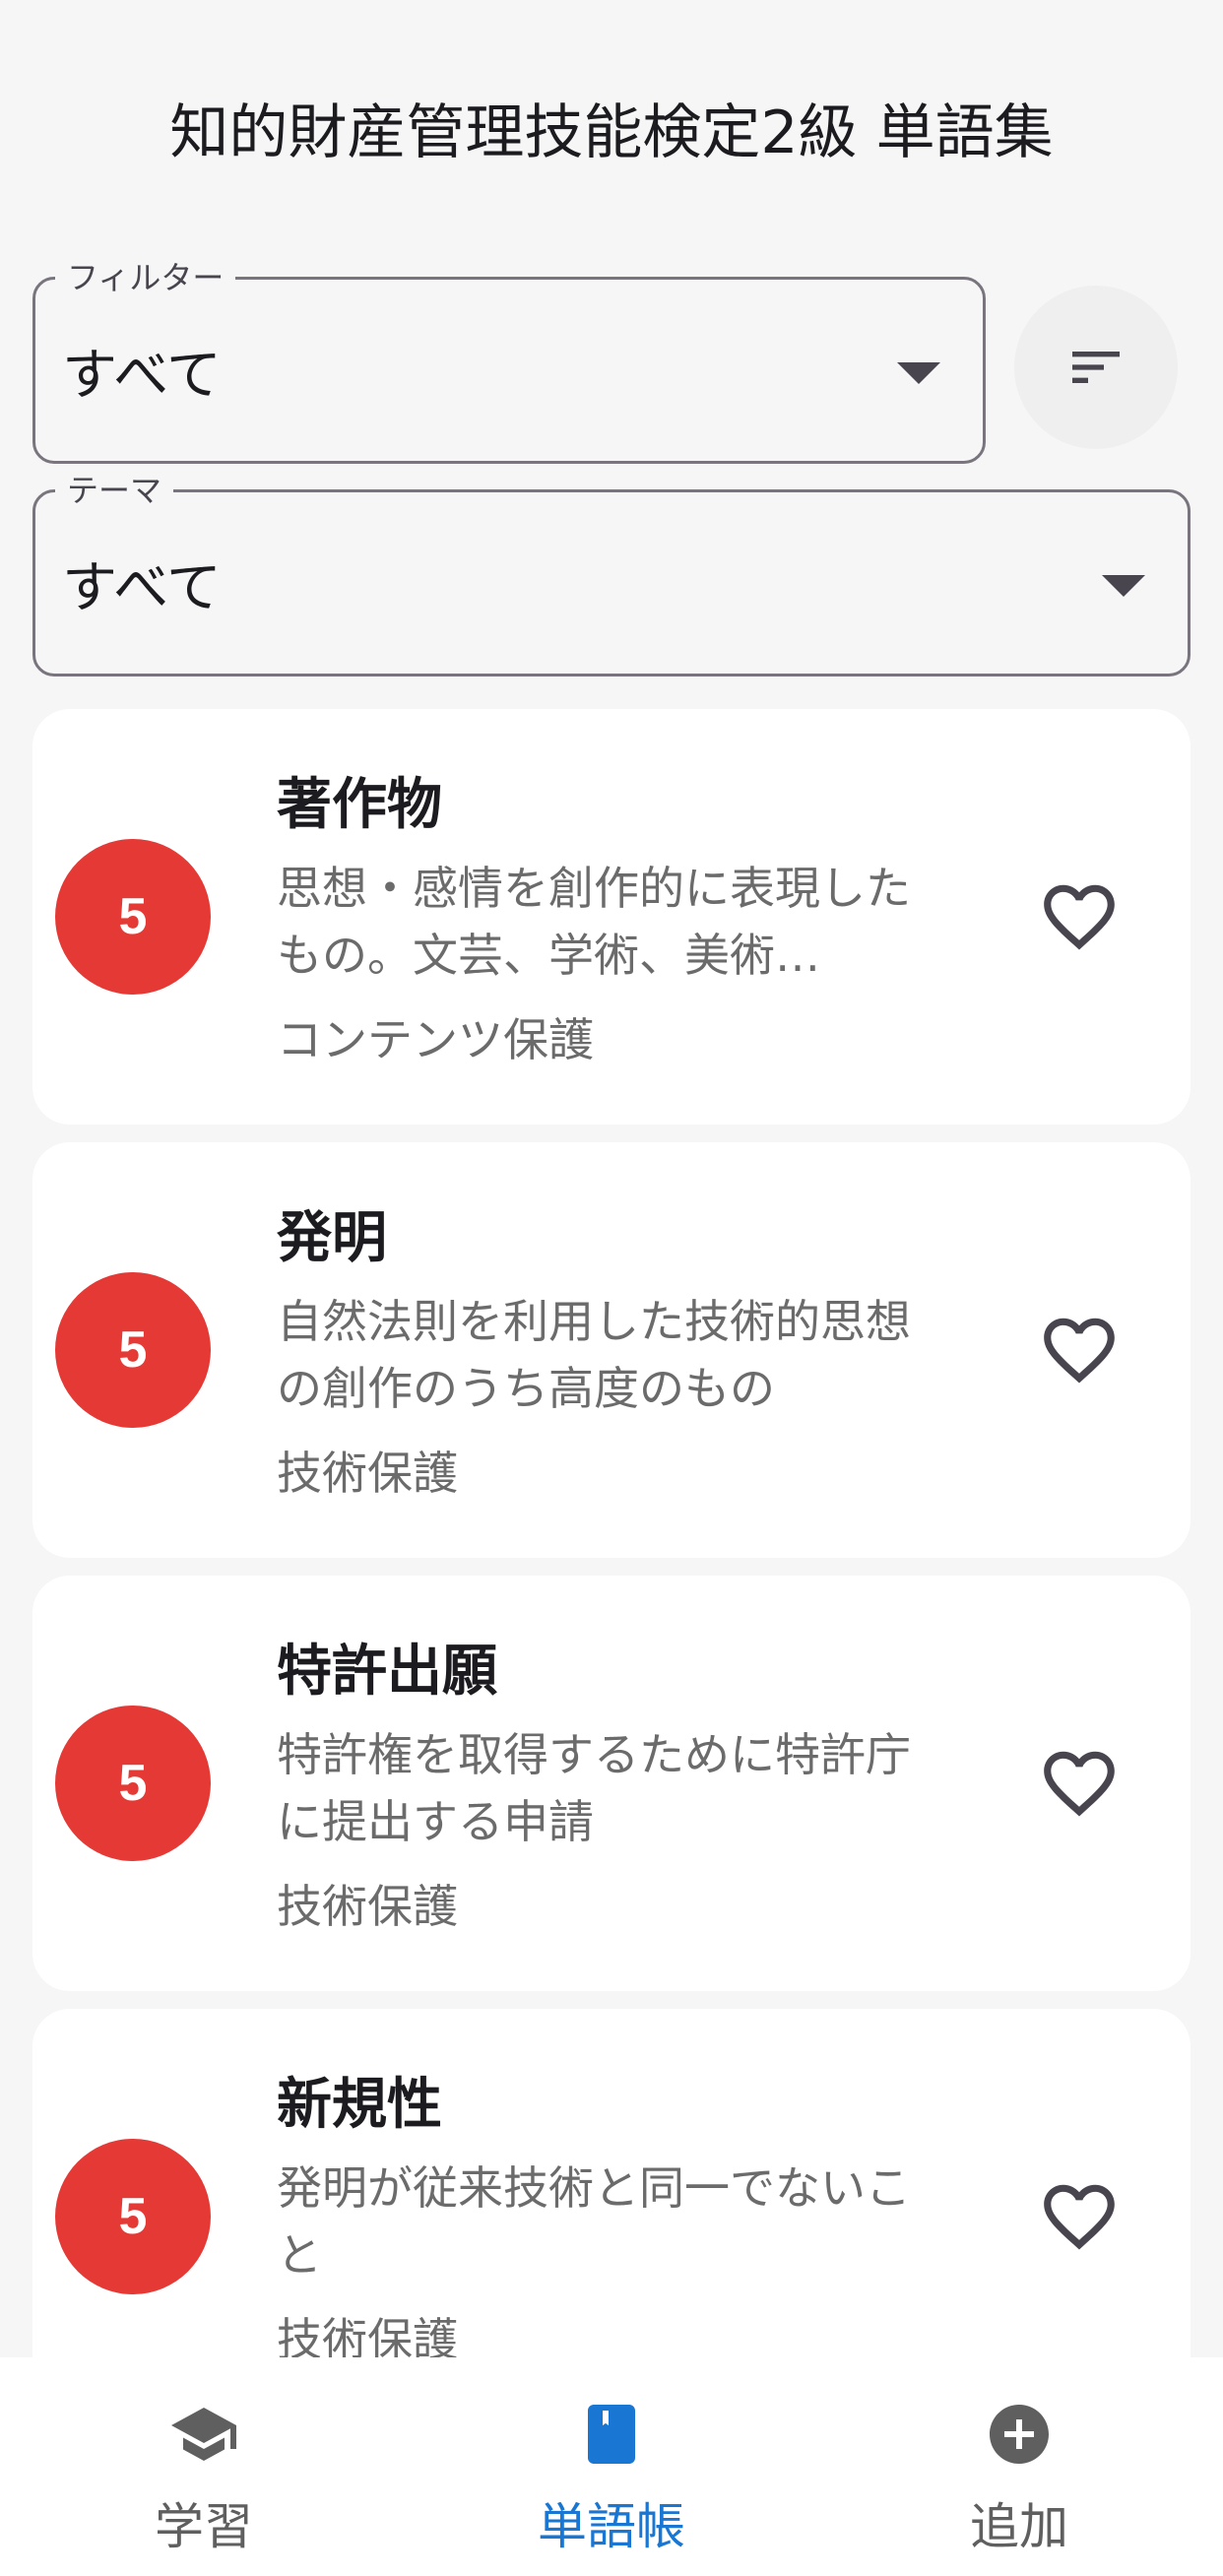 The width and height of the screenshot is (1223, 2576). Describe the element at coordinates (204, 2526) in the screenshot. I see `nav-study-label: 学習` at that location.